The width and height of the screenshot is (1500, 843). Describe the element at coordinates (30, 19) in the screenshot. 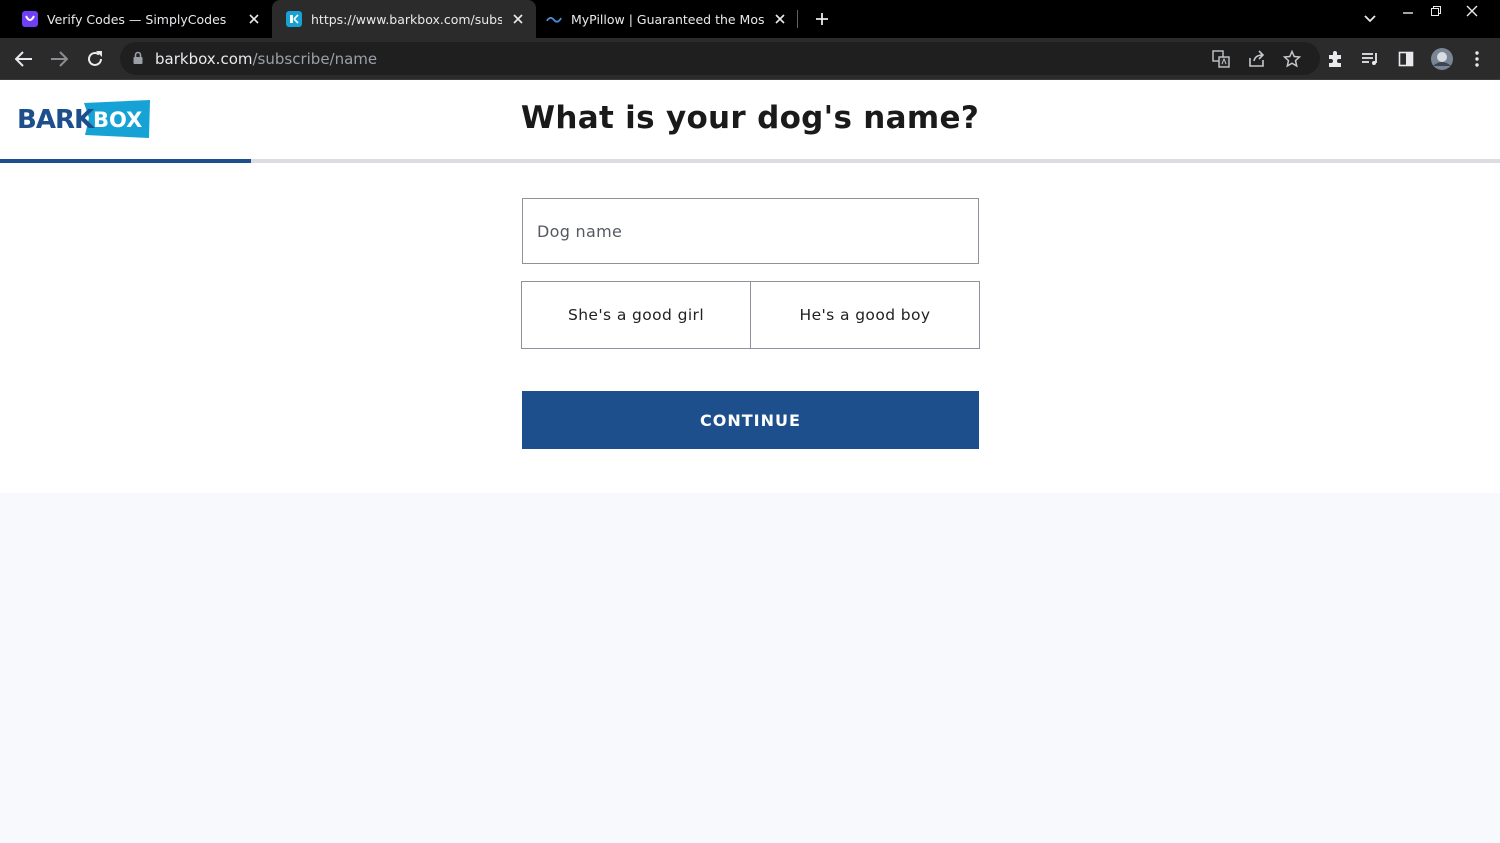

I see `simplycodes-icon` at that location.